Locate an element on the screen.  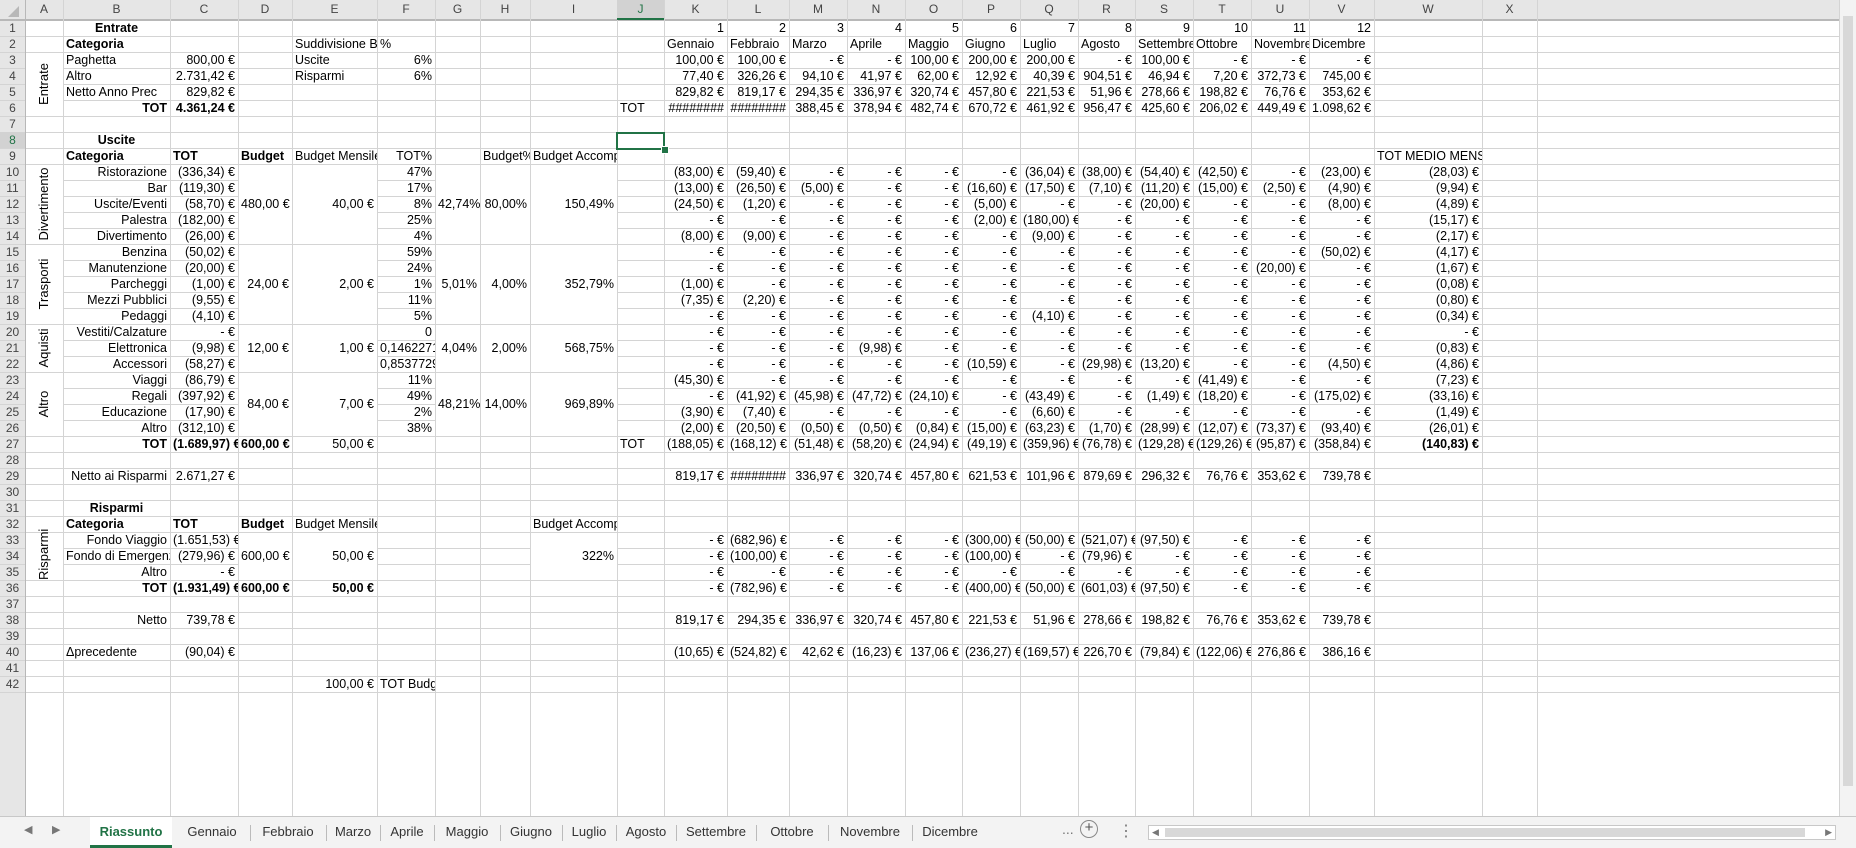
cell-v17: - € is located at coordinates (1341, 284).